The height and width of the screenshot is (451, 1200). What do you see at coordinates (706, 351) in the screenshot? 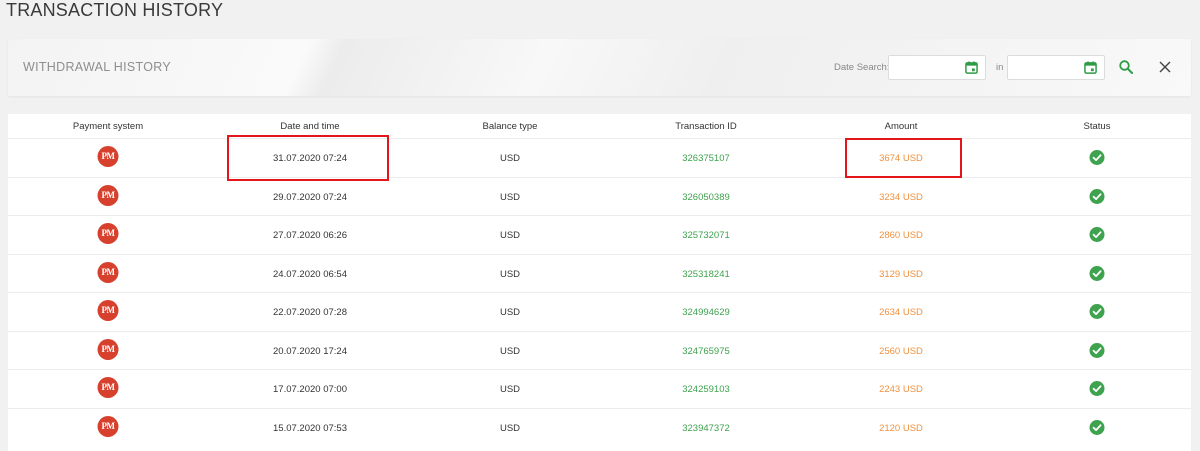
I see `transaction-id-cell: 324765975` at bounding box center [706, 351].